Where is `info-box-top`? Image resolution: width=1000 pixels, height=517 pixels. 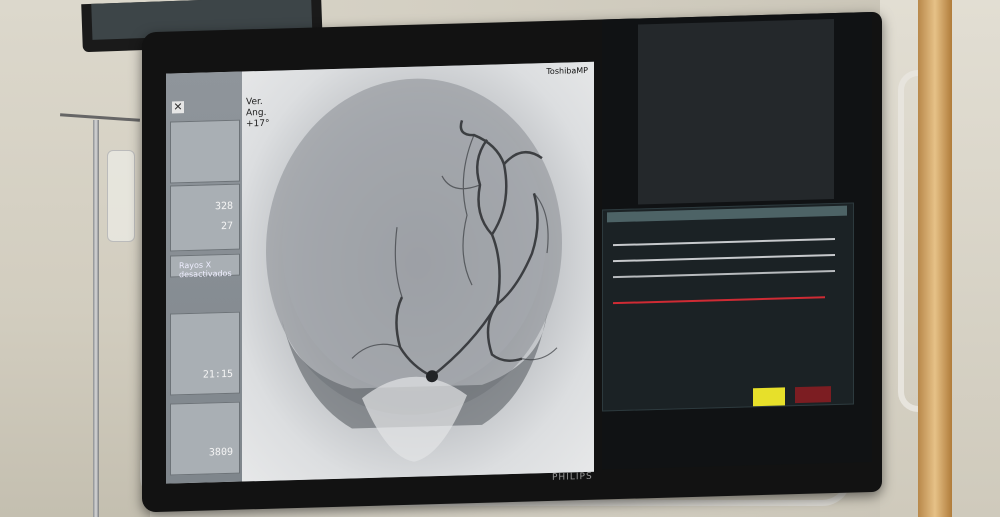
info-box-top is located at coordinates (205, 151).